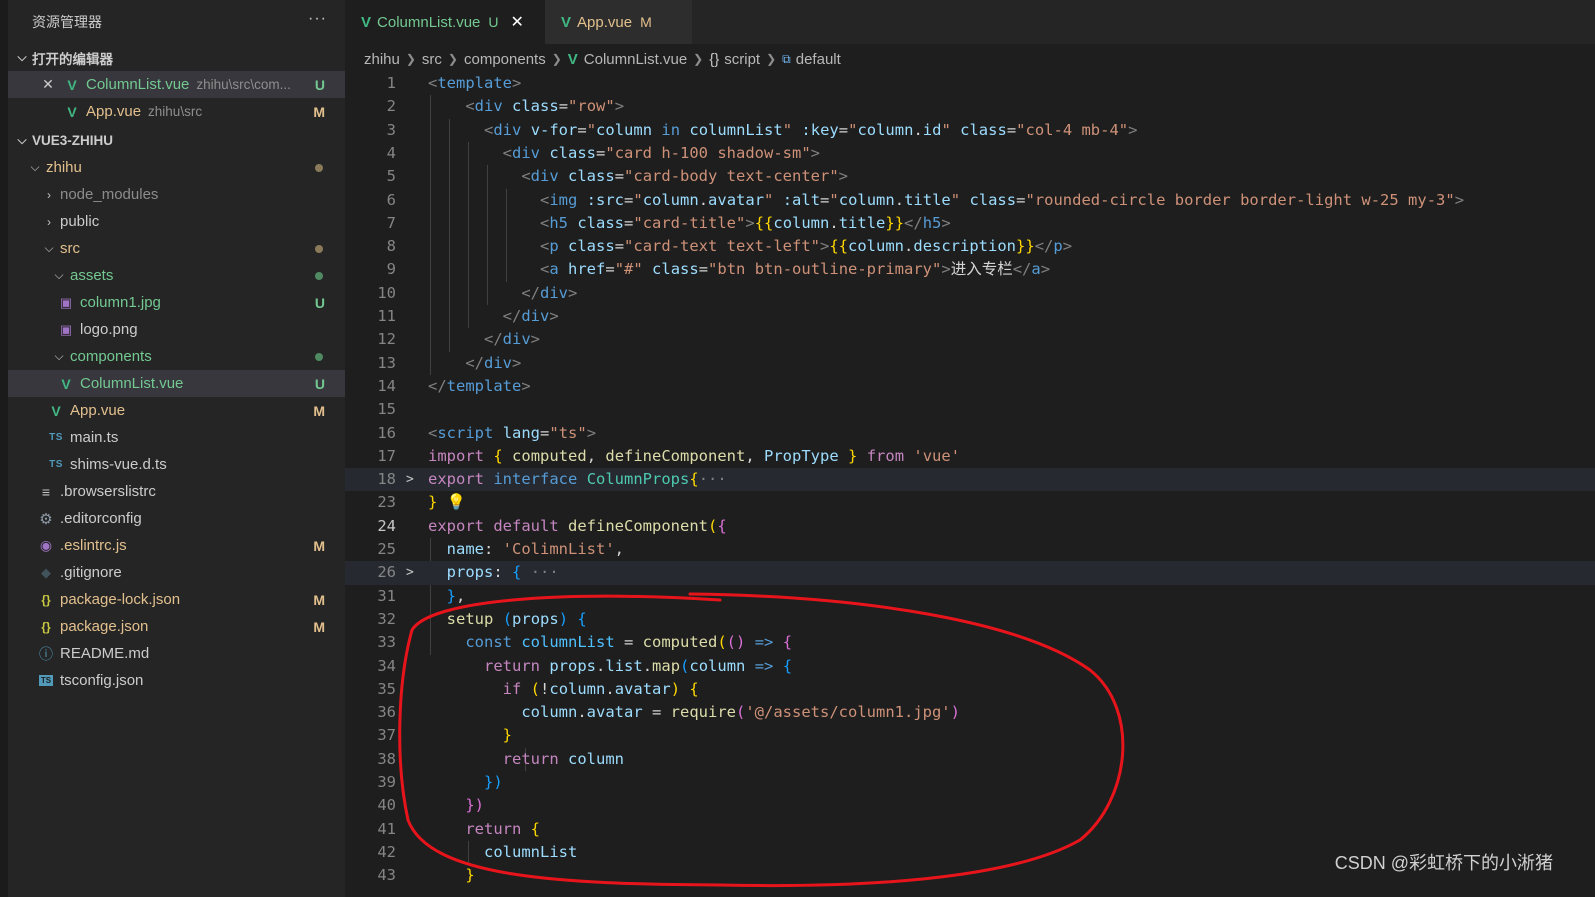 This screenshot has height=897, width=1595. Describe the element at coordinates (432, 59) in the screenshot. I see `breadcrumb-item: src` at that location.